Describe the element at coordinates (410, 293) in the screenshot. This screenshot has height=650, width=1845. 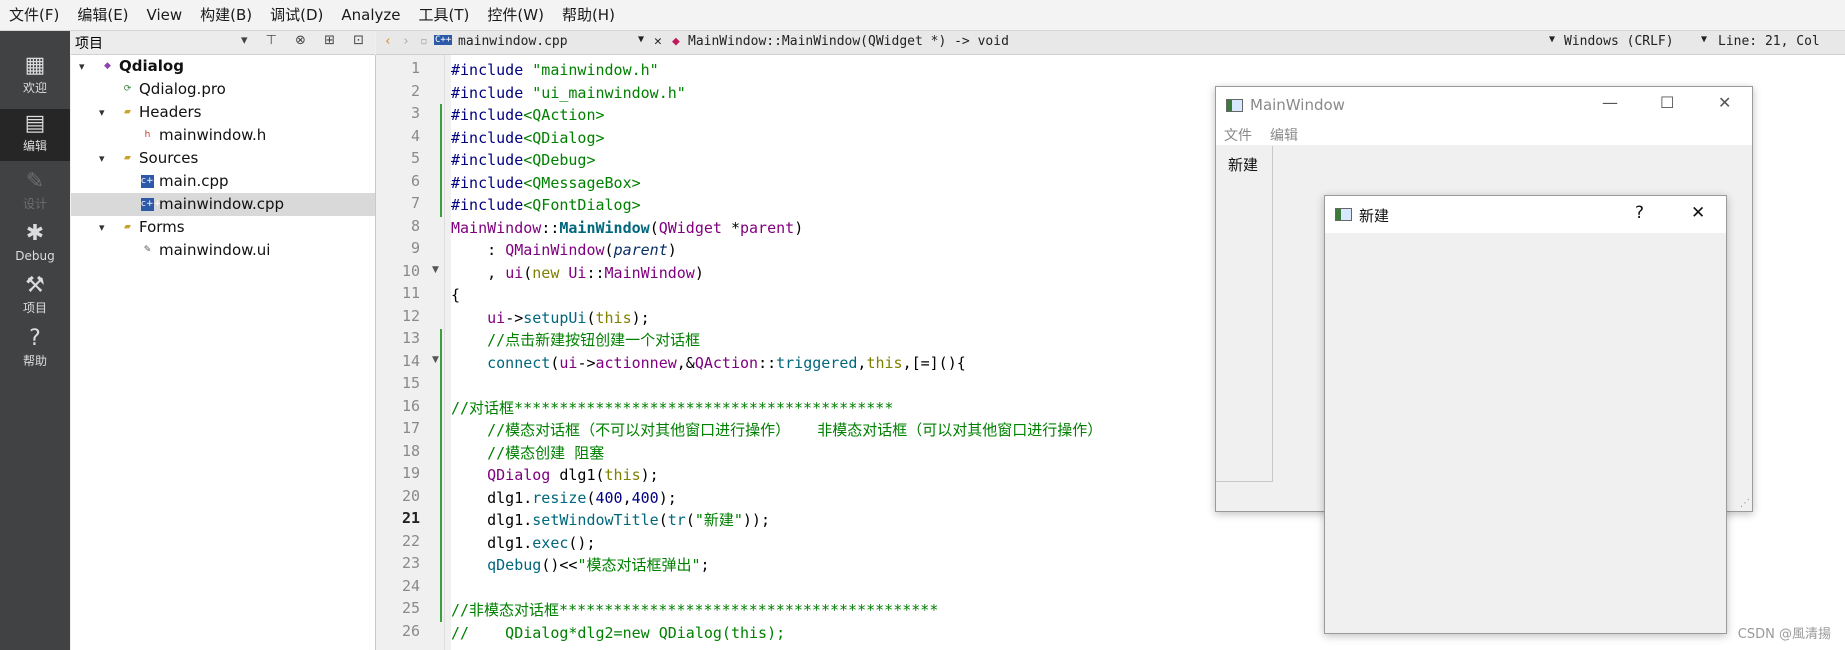
I see `line-number: 11` at that location.